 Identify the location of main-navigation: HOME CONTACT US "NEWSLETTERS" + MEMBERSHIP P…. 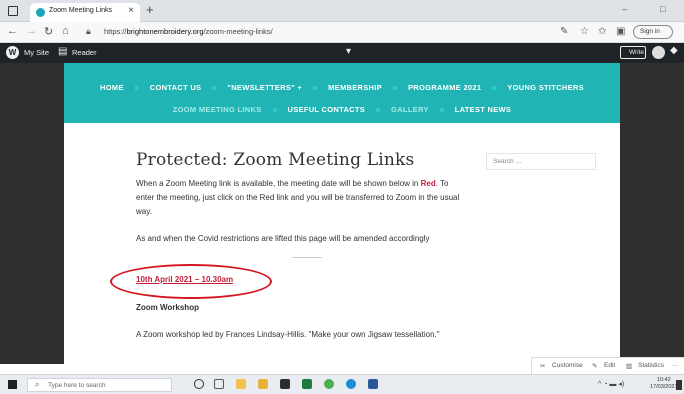
(342, 93).